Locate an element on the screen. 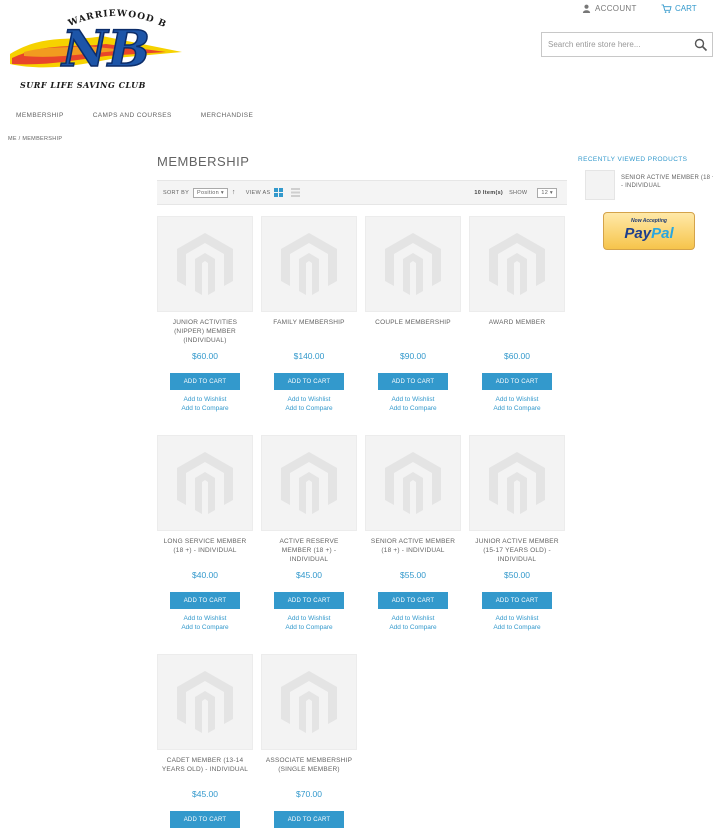  main-nav: MEMBERSHIP CAMPS AND COURSES MERCHANDISE is located at coordinates (133, 115).